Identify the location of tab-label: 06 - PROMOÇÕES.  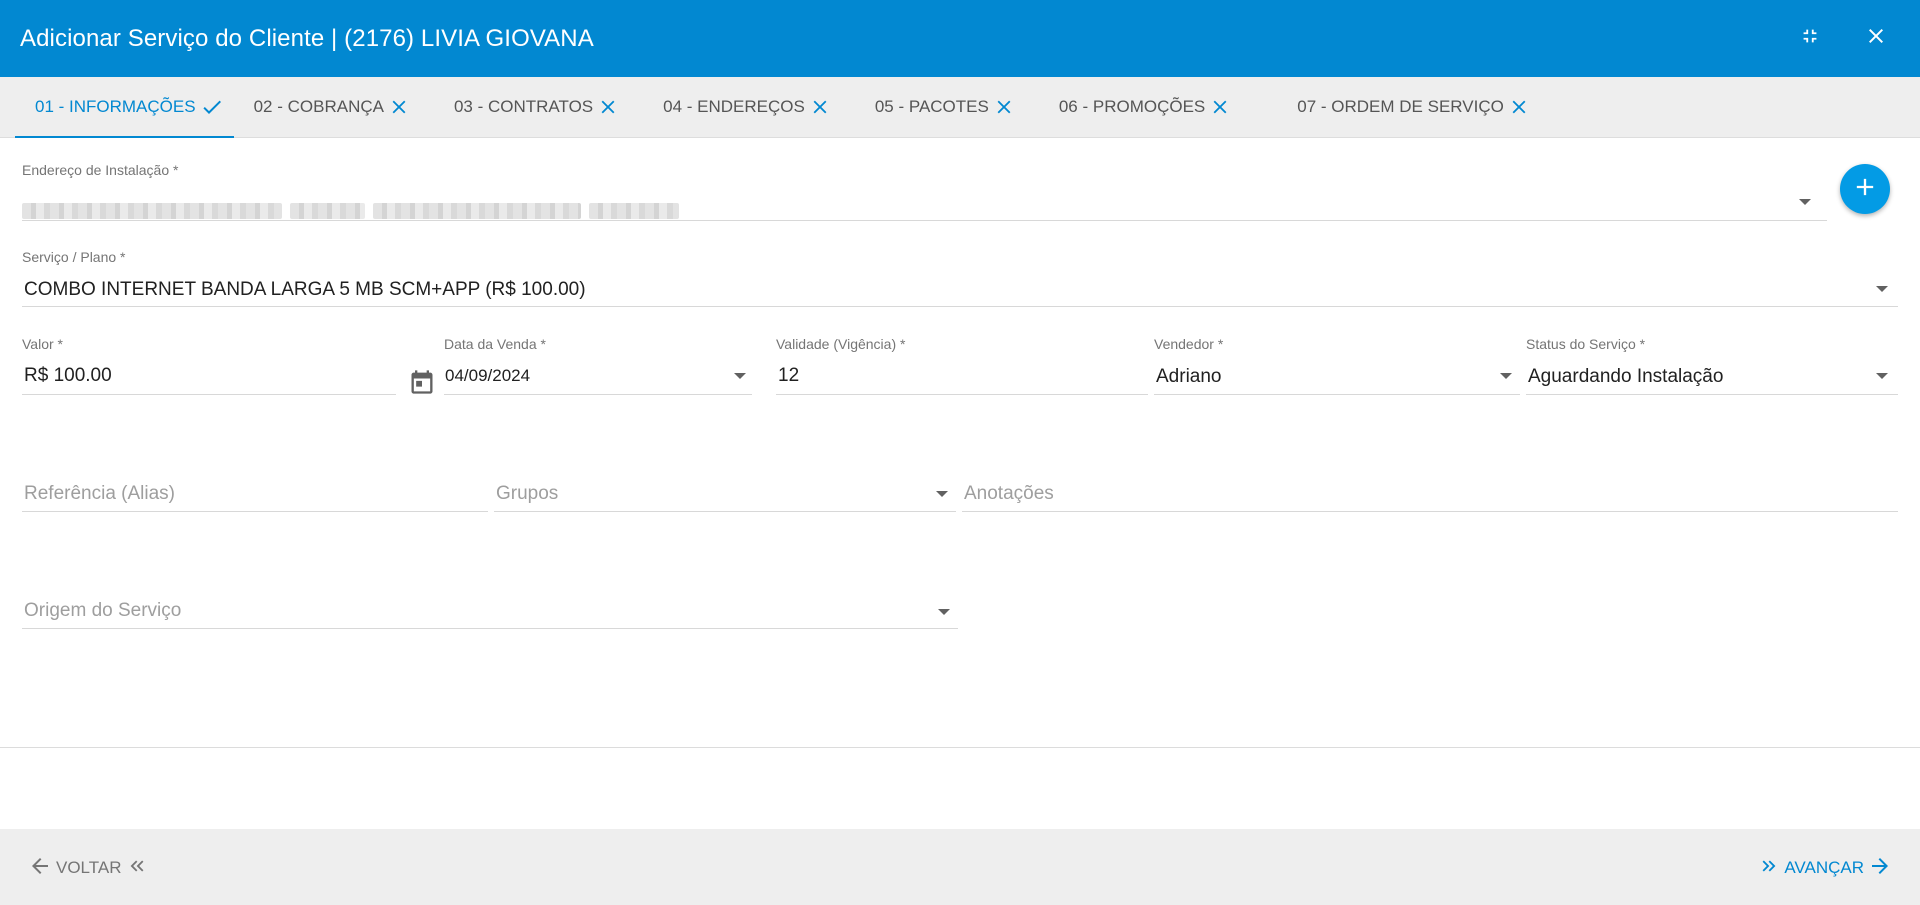
(1132, 106).